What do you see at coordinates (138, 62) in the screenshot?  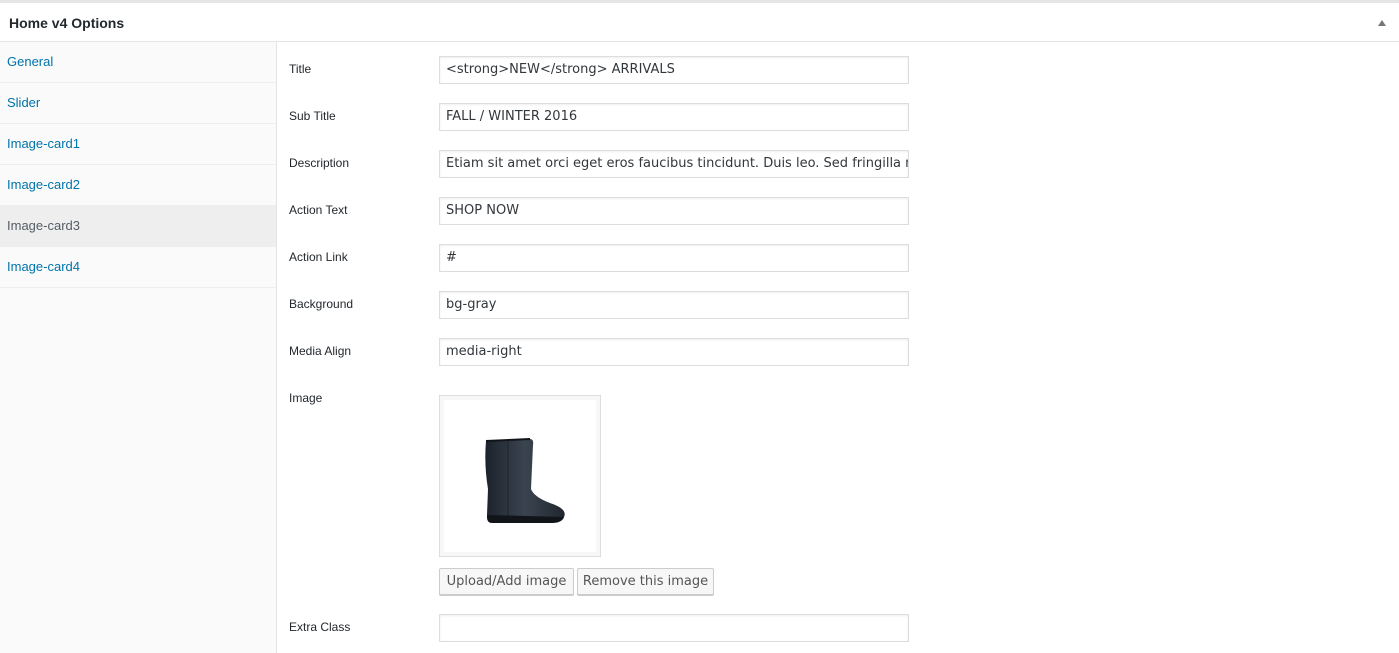 I see `sidebar-item-general: General` at bounding box center [138, 62].